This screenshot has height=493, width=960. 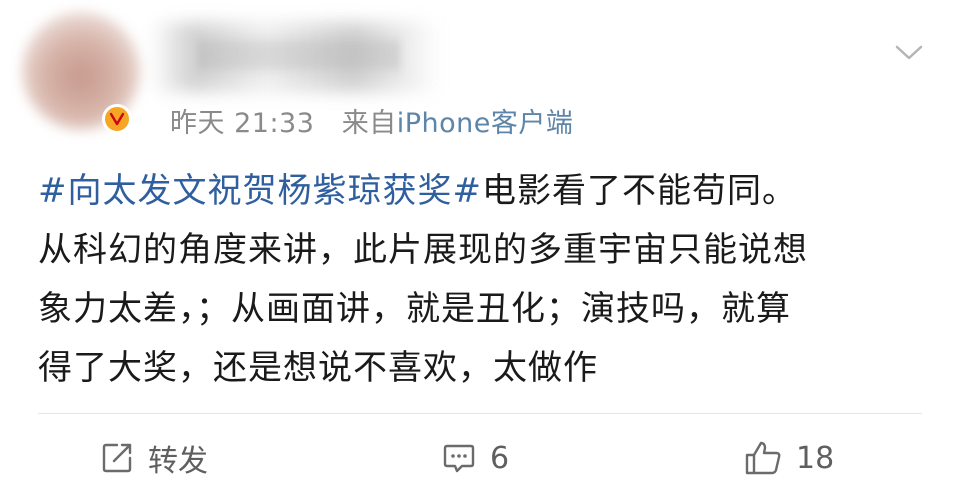 I want to click on comment-button: 6, so click(x=475, y=458).